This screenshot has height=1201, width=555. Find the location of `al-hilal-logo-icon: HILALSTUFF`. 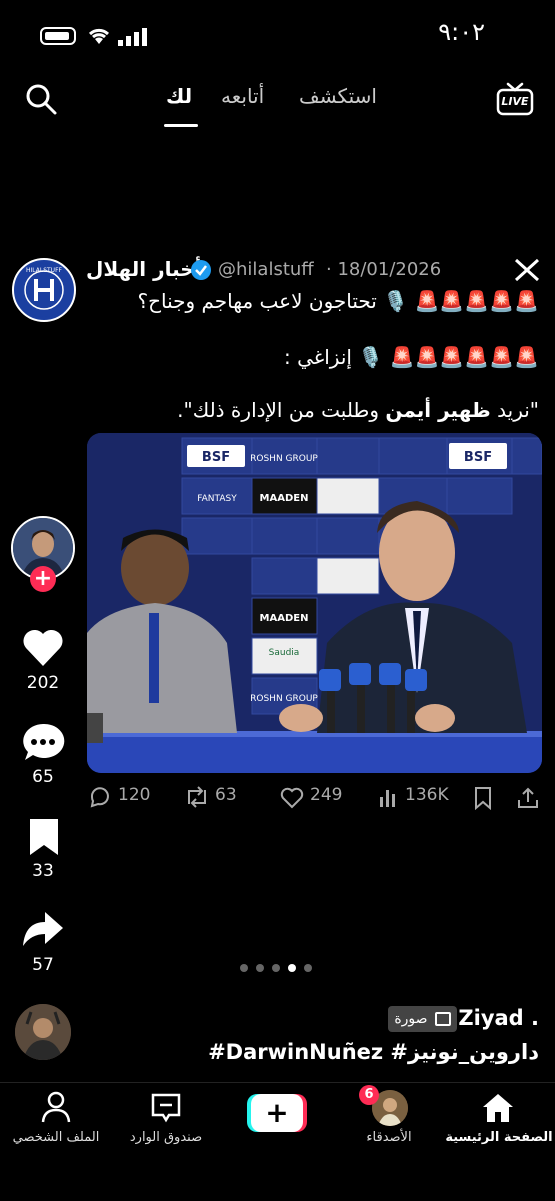

al-hilal-logo-icon: HILALSTUFF is located at coordinates (44, 290).